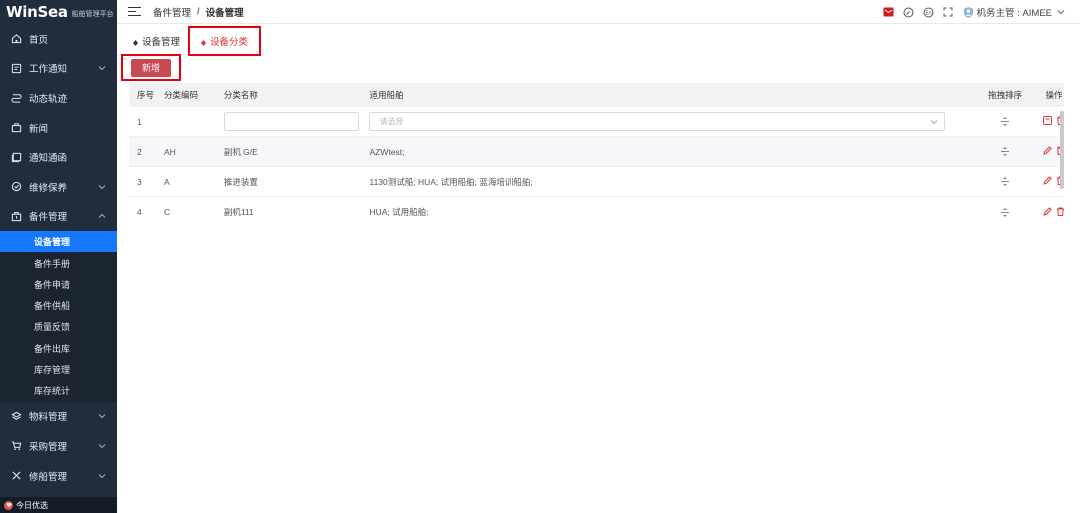 The image size is (1080, 513). I want to click on sidebar-item-bulletin: 通知通函, so click(58, 157).